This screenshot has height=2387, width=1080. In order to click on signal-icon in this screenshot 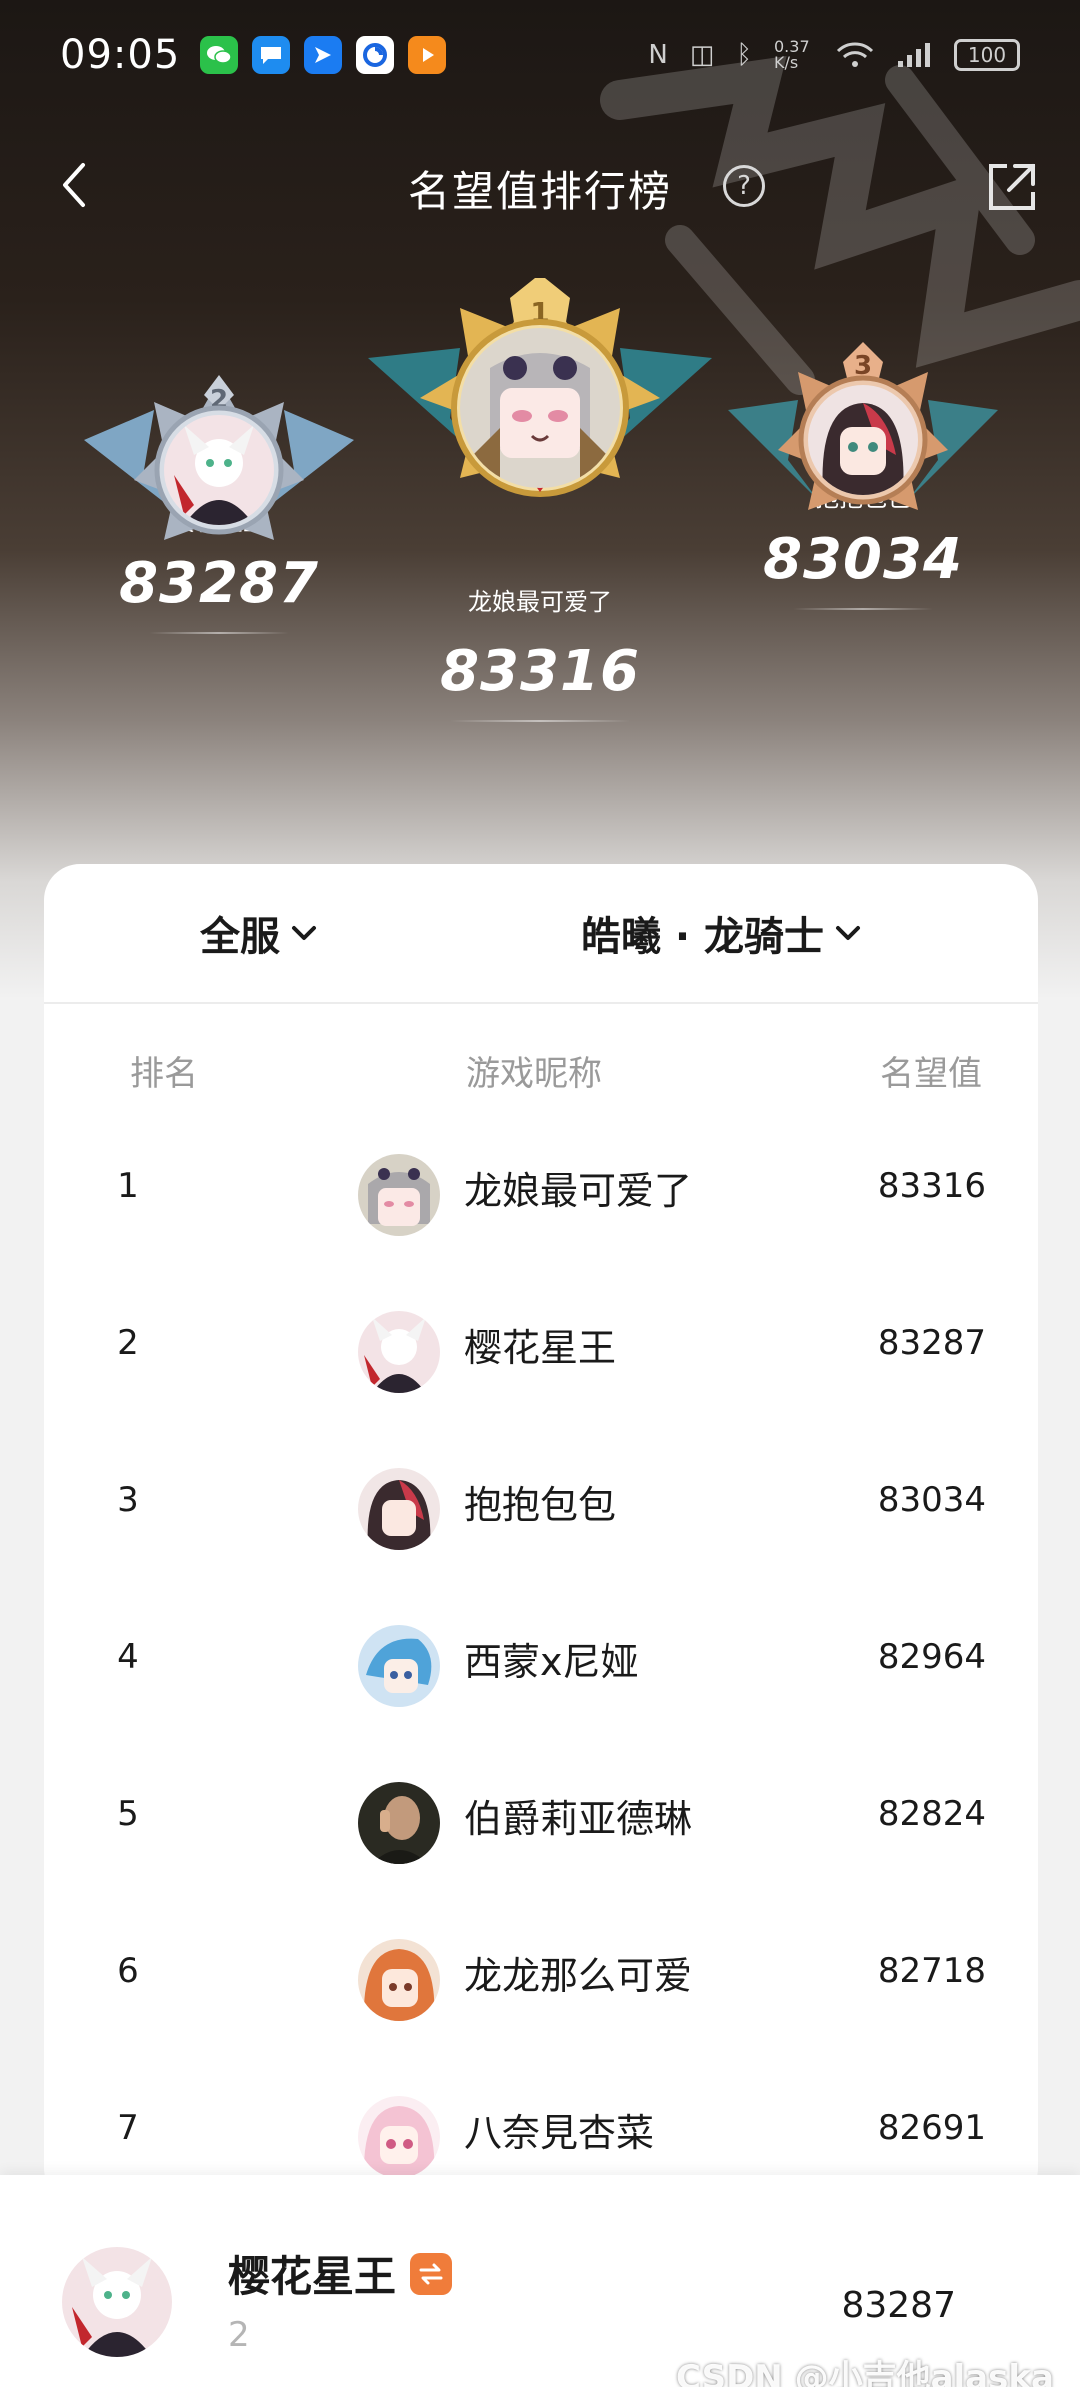, I will do `click(914, 55)`.